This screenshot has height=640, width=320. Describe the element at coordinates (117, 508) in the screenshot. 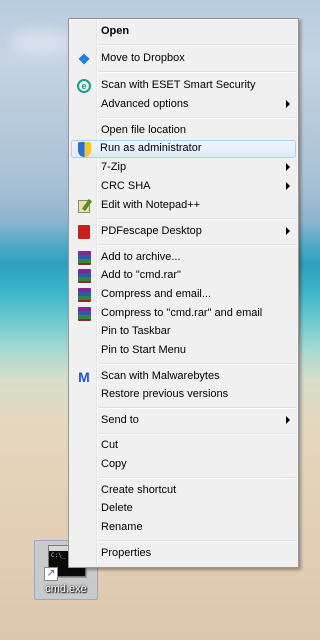

I see `menu-item-label: Delete` at that location.